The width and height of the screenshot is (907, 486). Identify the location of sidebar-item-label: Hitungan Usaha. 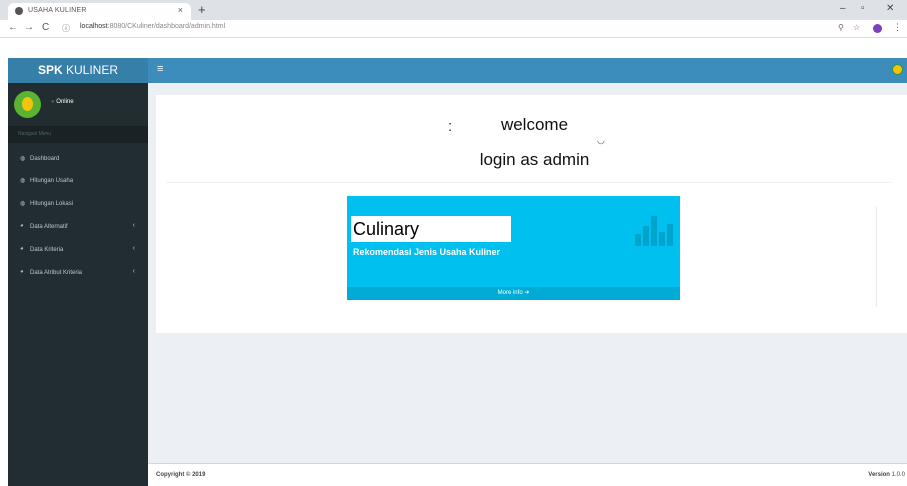
(52, 181).